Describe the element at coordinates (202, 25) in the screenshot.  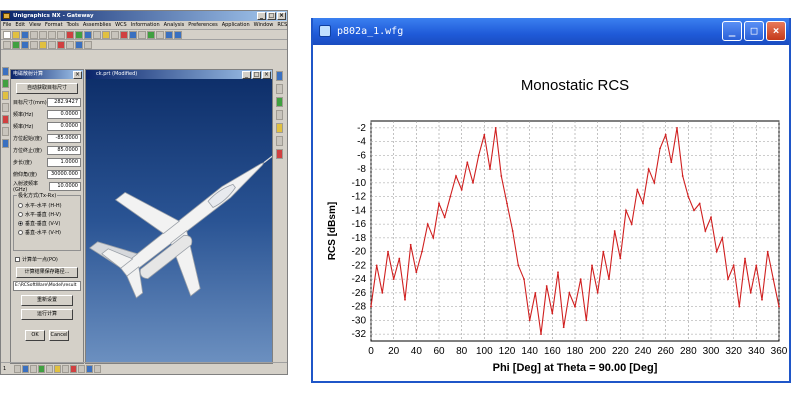
I see `menu-item-preferences: Preferences` at that location.